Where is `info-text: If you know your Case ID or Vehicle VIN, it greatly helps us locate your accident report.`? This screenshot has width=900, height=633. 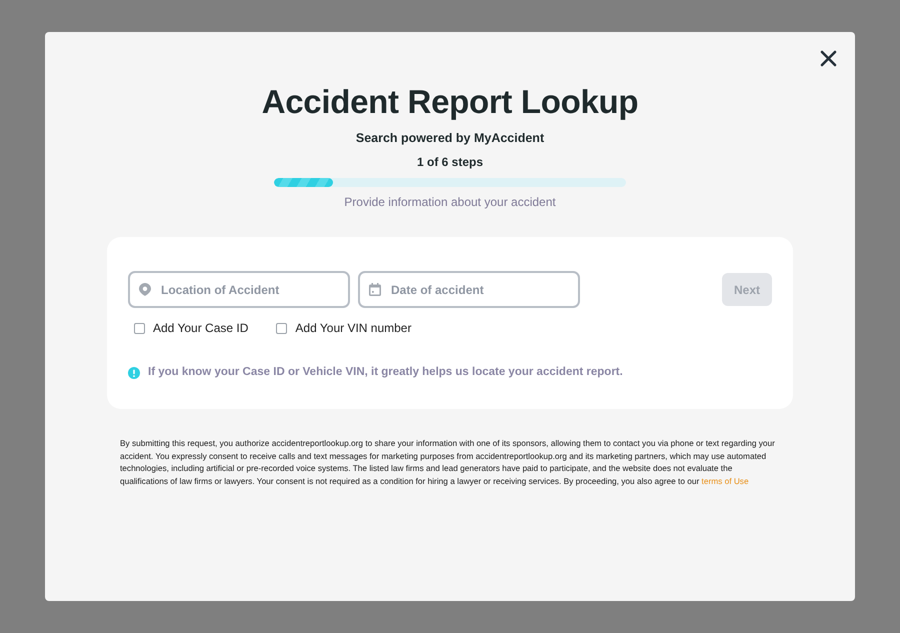 info-text: If you know your Case ID or Vehicle VIN, it greatly helps us locate your accident report. is located at coordinates (385, 372).